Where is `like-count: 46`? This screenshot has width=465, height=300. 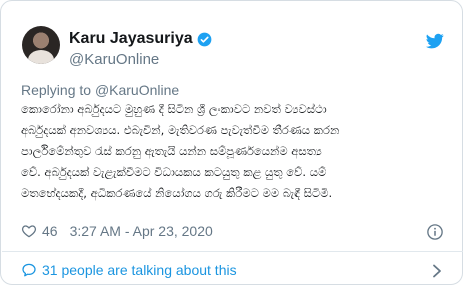 like-count: 46 is located at coordinates (50, 231).